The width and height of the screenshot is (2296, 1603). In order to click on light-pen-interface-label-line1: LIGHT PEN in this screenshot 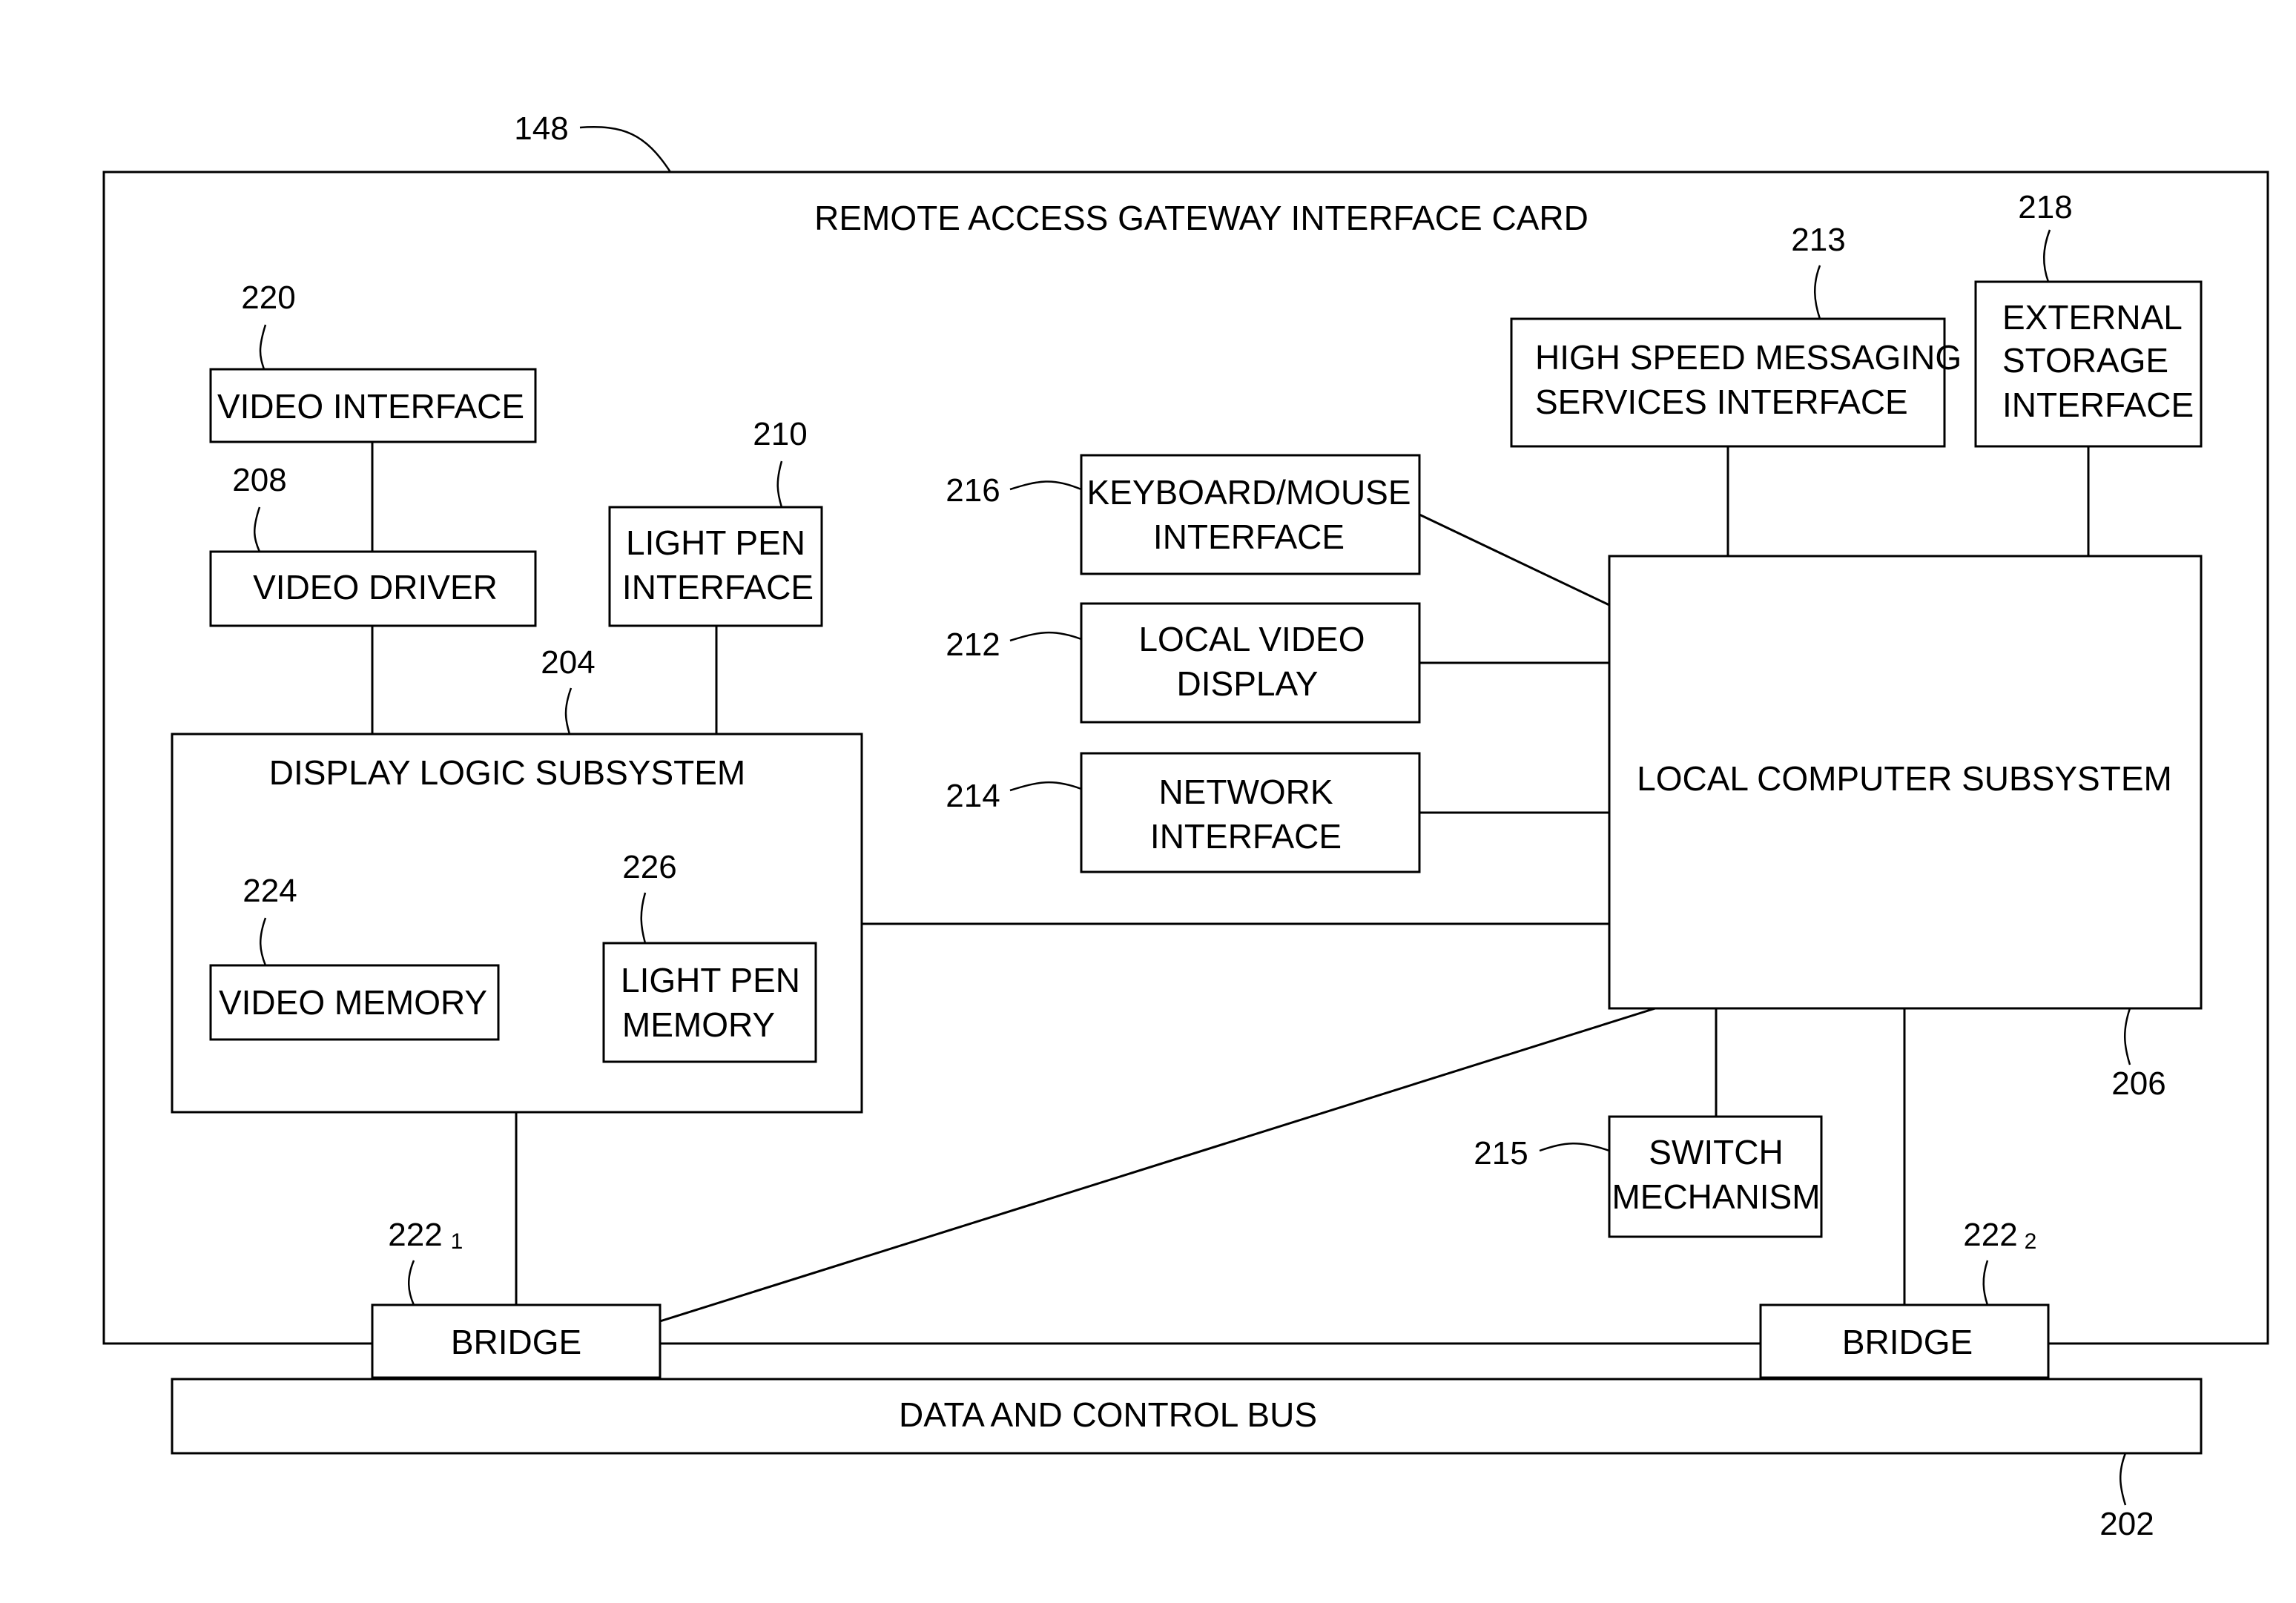, I will do `click(715, 542)`.